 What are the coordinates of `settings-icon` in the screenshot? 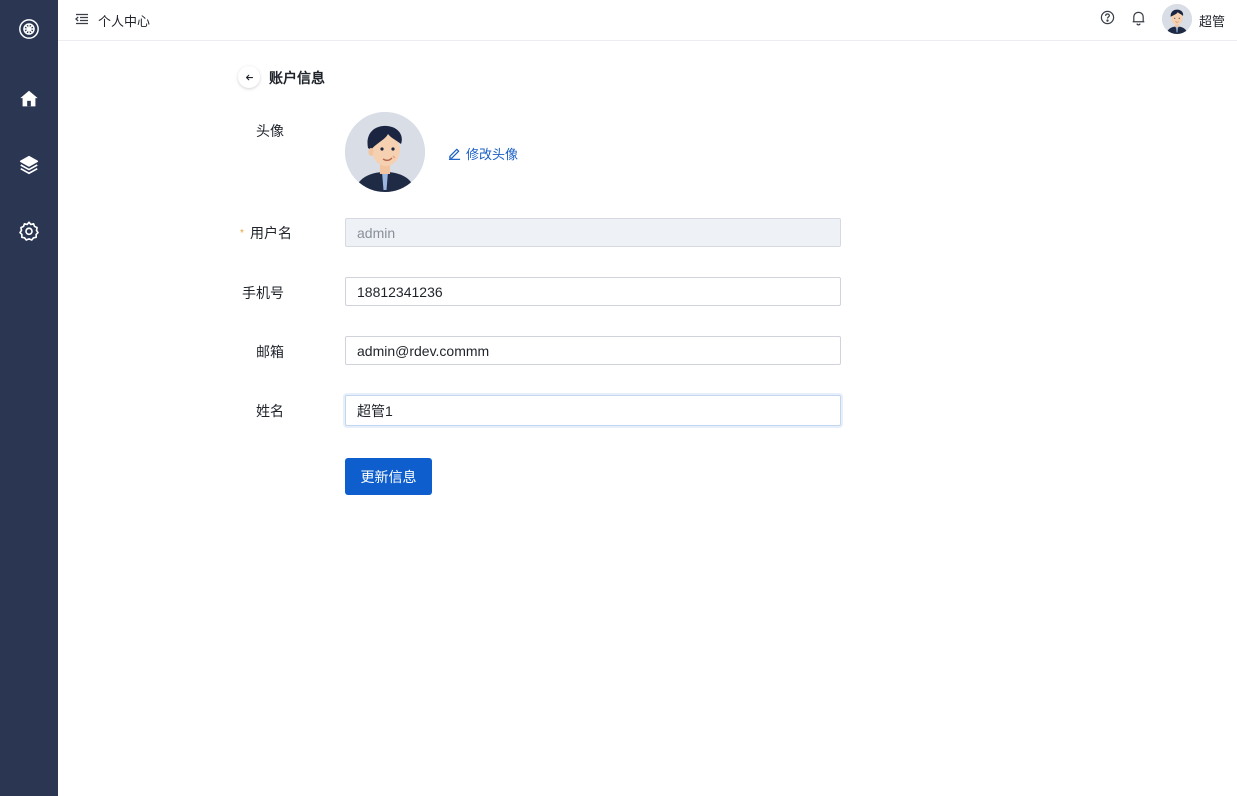 It's located at (29, 231).